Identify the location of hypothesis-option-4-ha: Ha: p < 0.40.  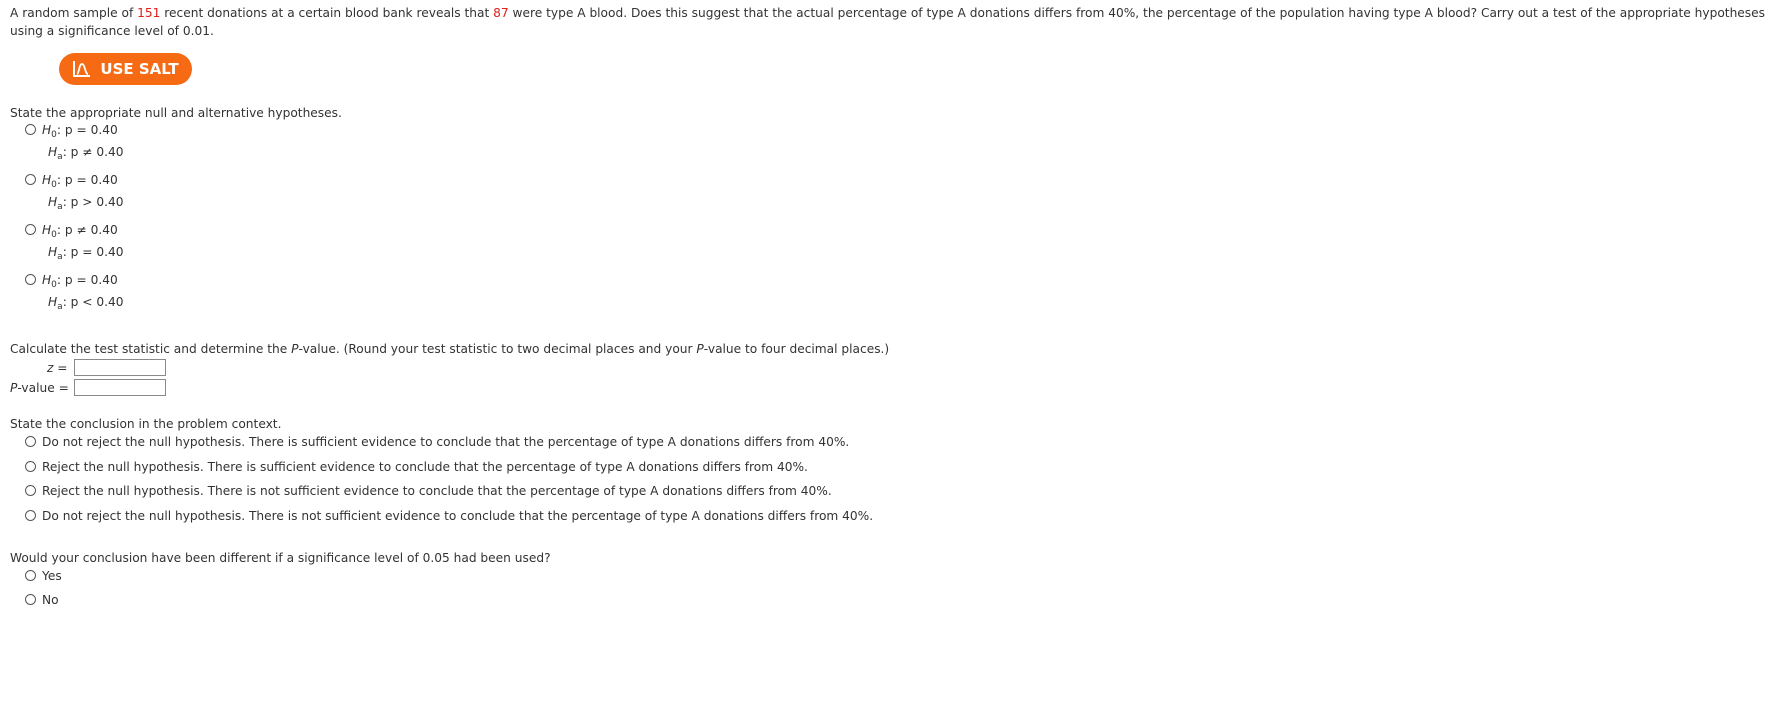
(86, 303).